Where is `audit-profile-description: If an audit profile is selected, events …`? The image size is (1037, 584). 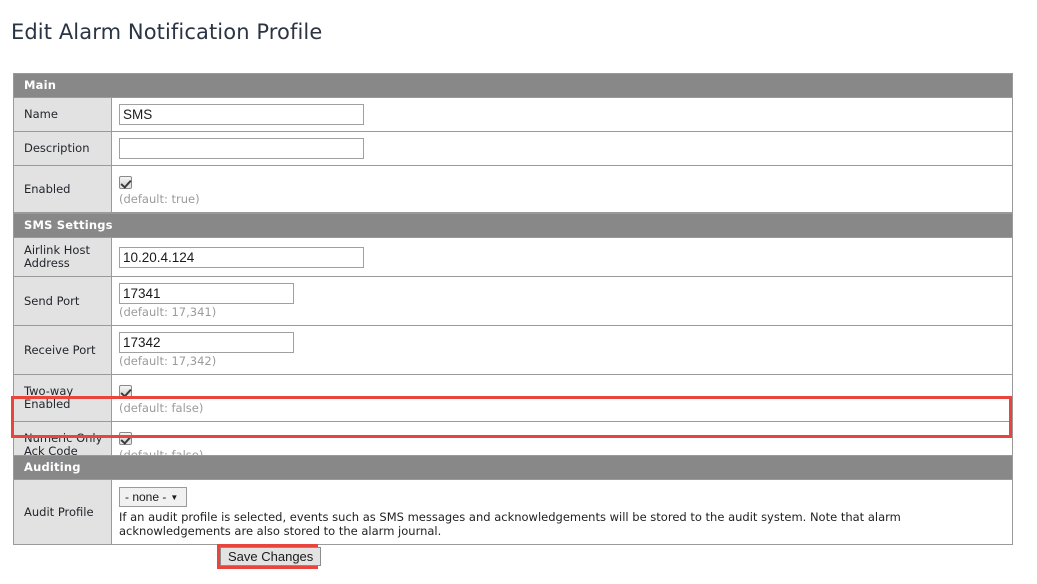 audit-profile-description: If an audit profile is selected, events … is located at coordinates (510, 524).